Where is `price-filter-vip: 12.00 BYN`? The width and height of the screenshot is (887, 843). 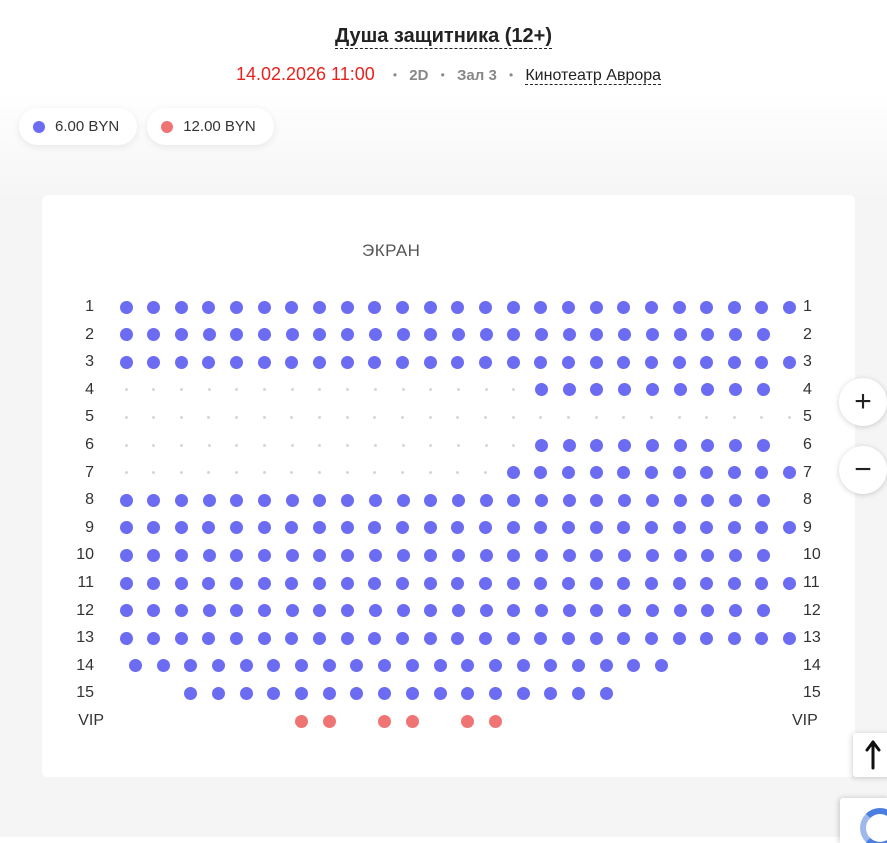
price-filter-vip: 12.00 BYN is located at coordinates (210, 126).